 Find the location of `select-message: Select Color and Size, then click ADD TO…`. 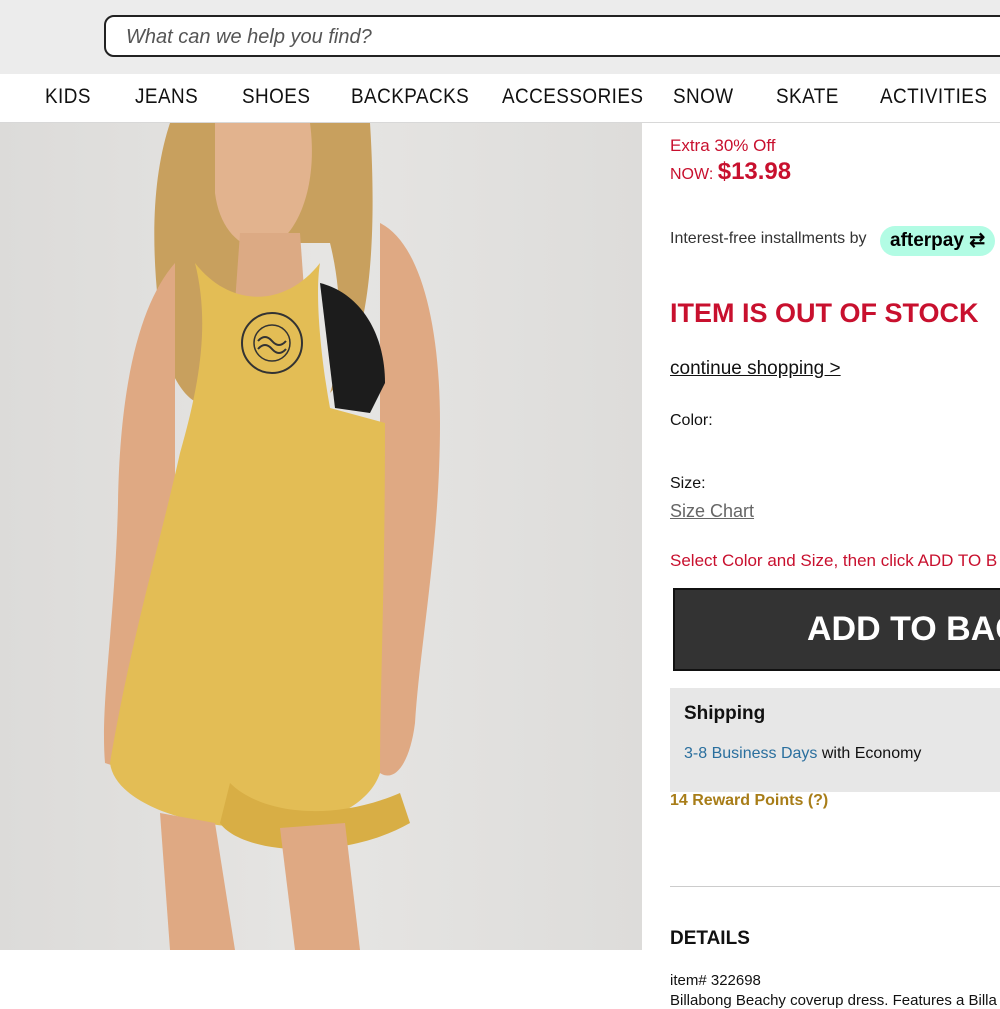

select-message: Select Color and Size, then click ADD TO… is located at coordinates (834, 560).